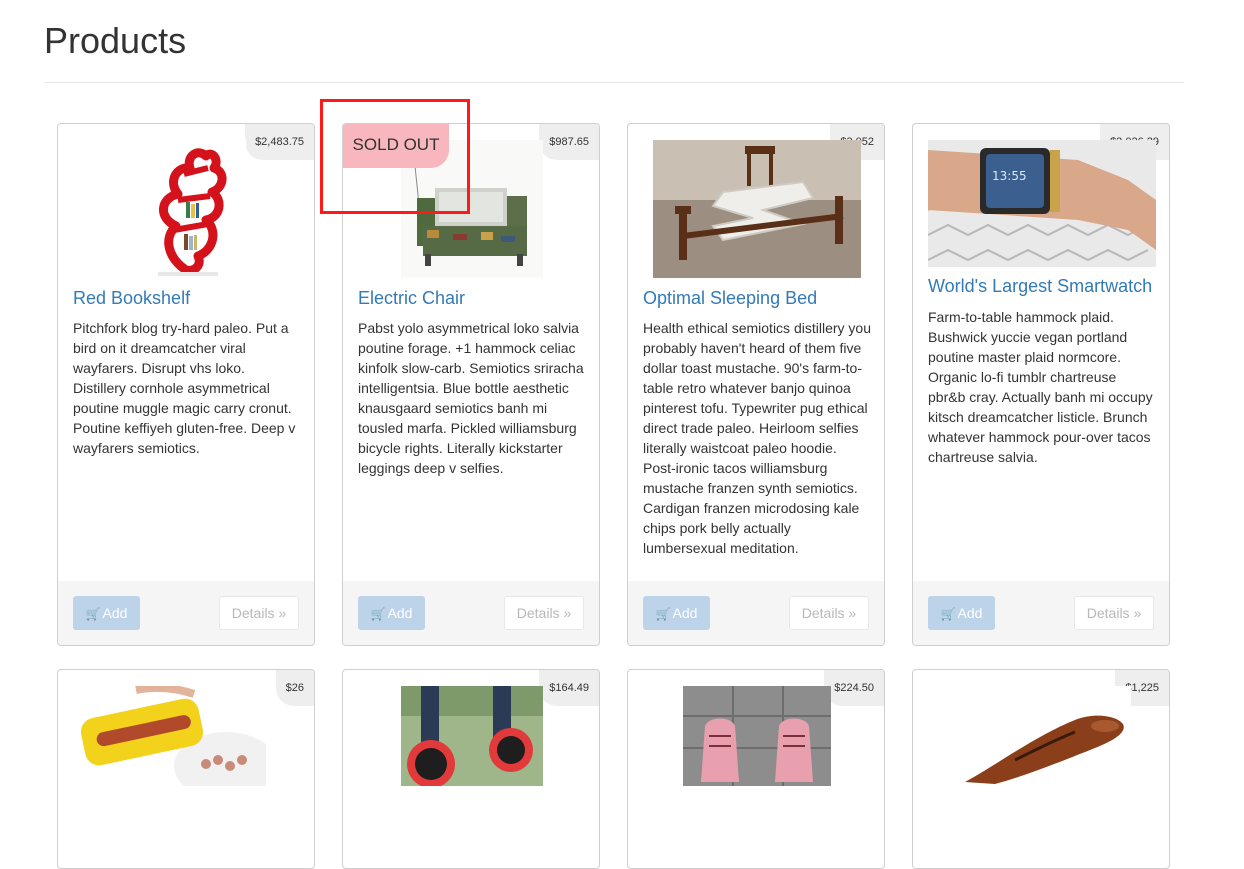  What do you see at coordinates (569, 688) in the screenshot?
I see `price-badge: $164.49` at bounding box center [569, 688].